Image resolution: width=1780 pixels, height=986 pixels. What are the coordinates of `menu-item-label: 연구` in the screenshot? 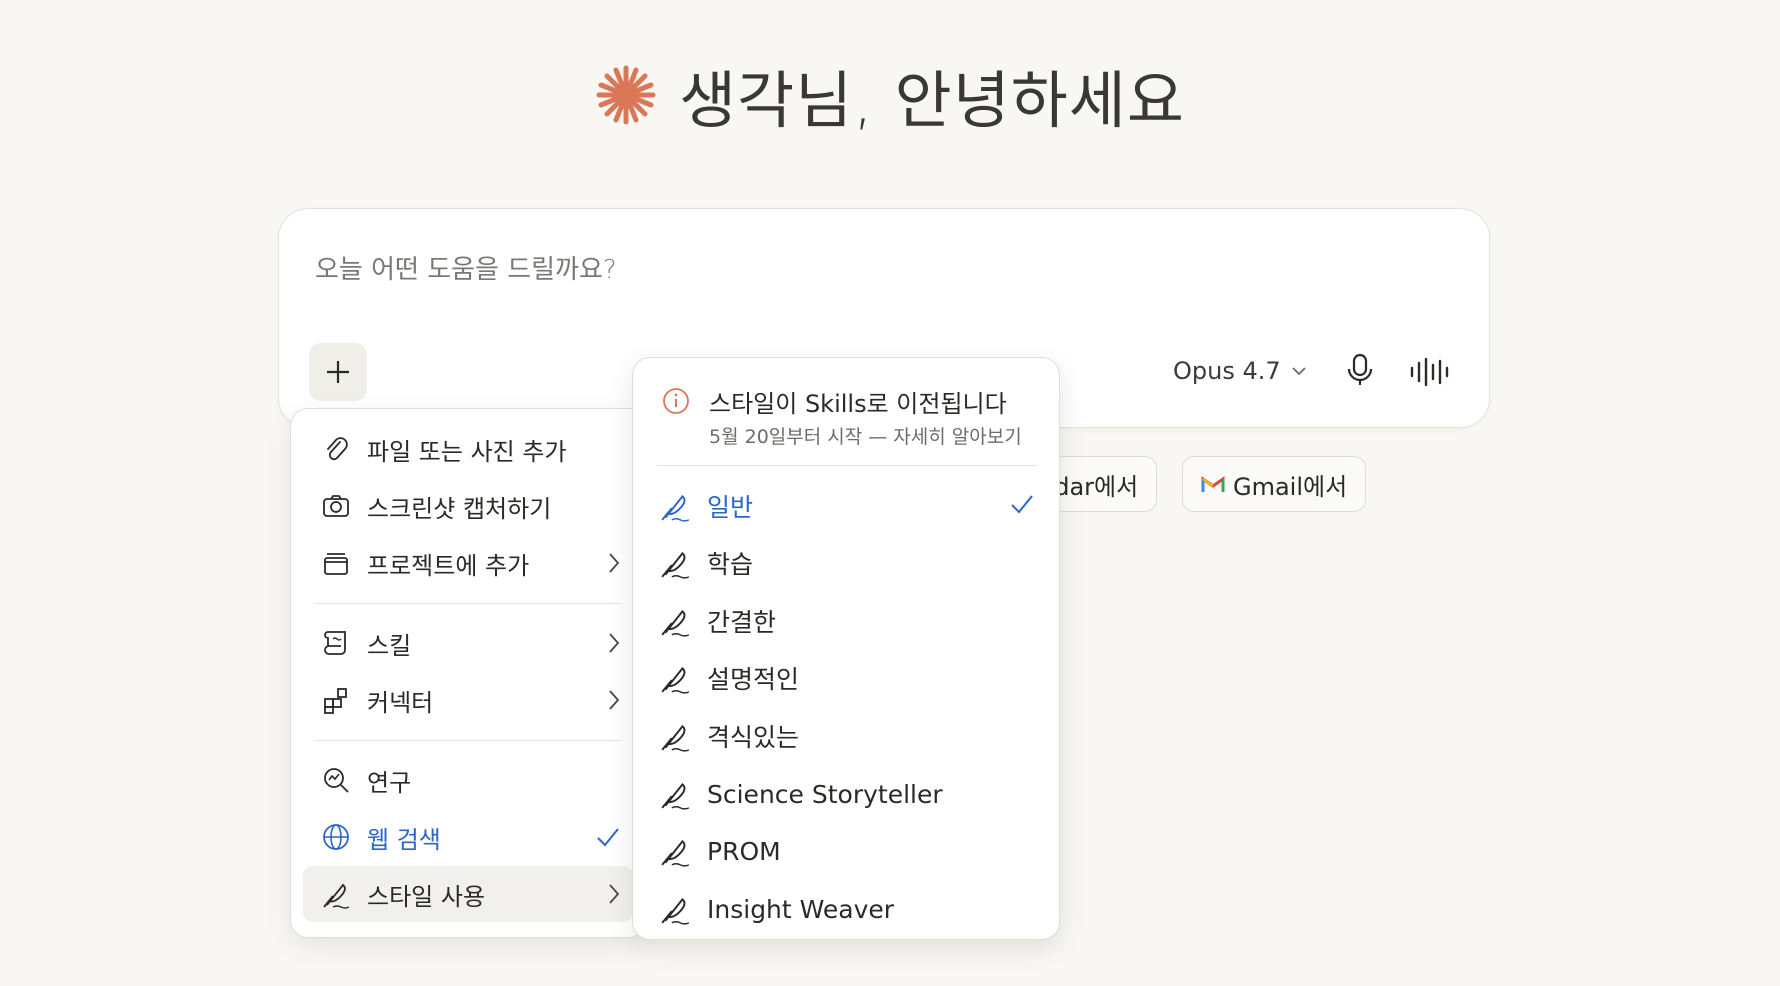 It's located at (389, 782).